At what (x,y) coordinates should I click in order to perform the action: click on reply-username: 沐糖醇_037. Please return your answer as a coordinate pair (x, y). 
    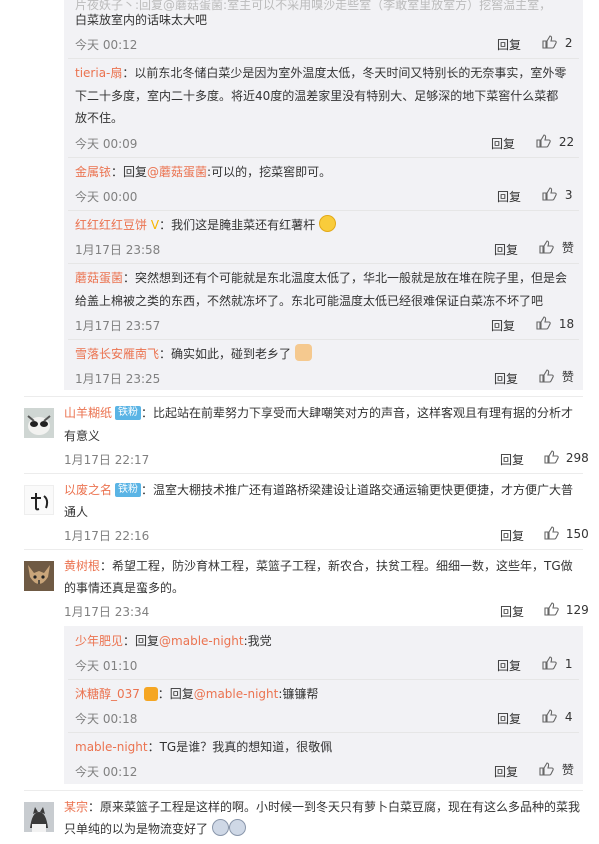
    Looking at the image, I should click on (107, 694).